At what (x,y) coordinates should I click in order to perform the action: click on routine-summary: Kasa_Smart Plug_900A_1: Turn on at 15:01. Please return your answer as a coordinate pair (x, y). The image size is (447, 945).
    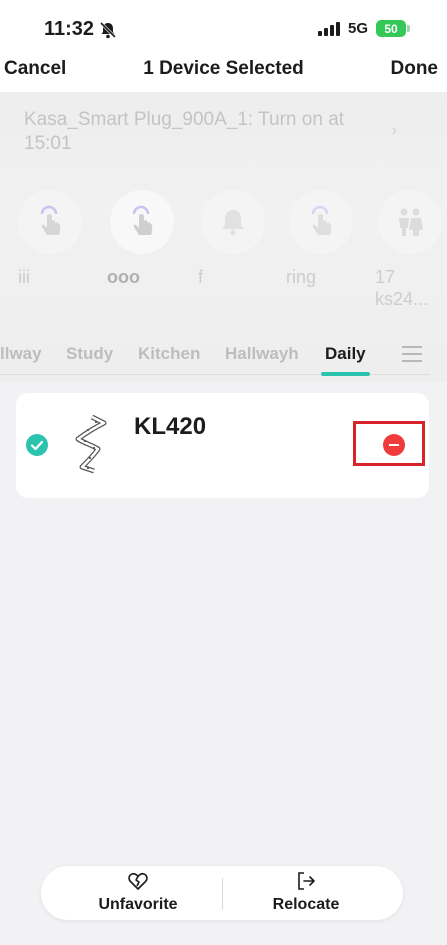
    Looking at the image, I should click on (184, 131).